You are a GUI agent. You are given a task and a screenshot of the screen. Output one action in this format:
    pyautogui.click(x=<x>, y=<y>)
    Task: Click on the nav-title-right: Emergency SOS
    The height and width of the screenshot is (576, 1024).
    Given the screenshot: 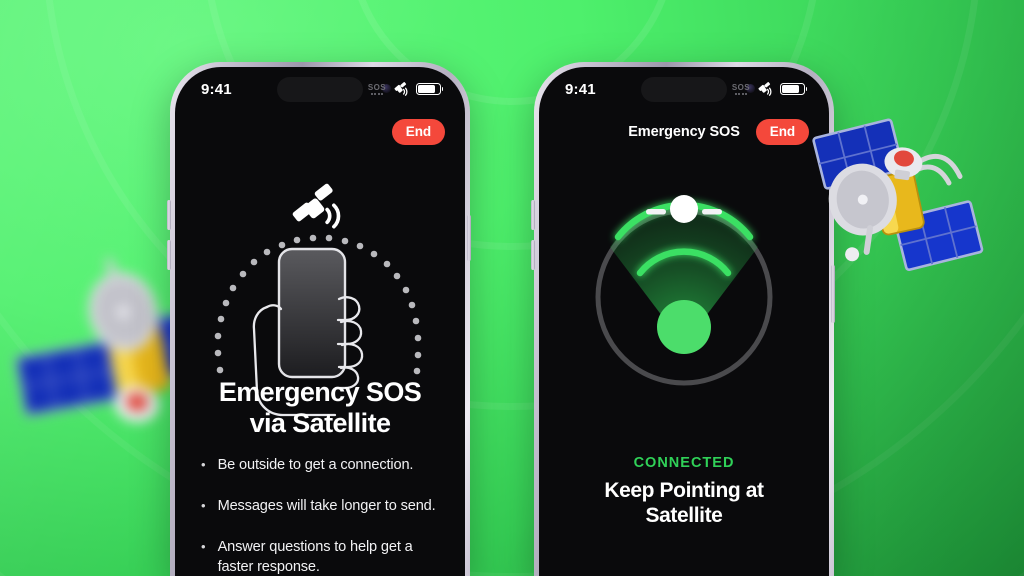 What is the action you would take?
    pyautogui.click(x=684, y=132)
    